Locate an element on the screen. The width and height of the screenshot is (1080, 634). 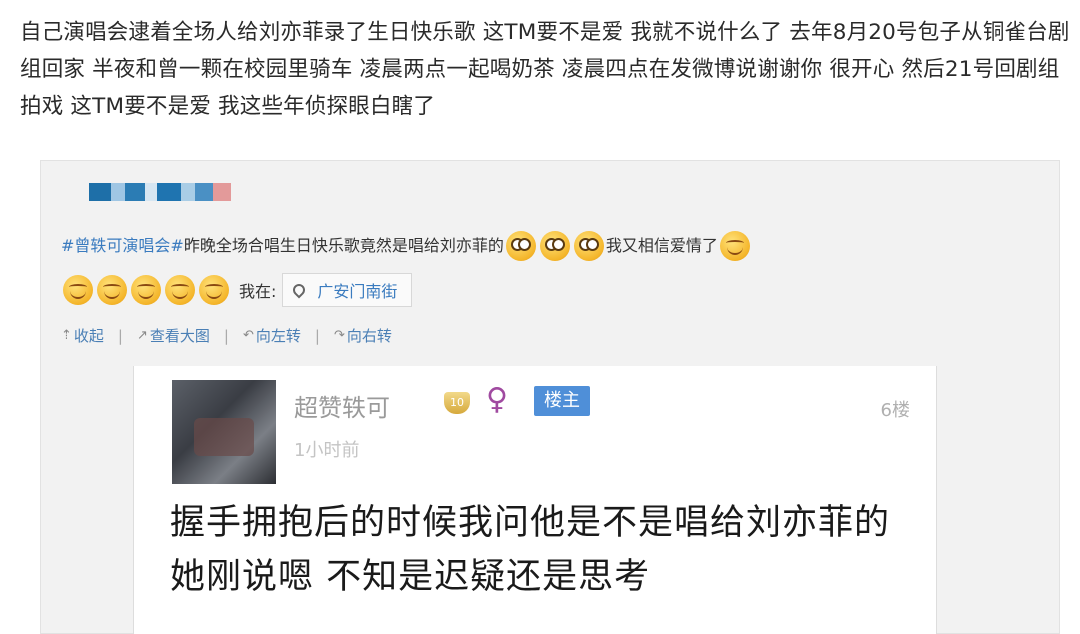
repost-text-after: 我又相信爱情了 is located at coordinates (661, 245).